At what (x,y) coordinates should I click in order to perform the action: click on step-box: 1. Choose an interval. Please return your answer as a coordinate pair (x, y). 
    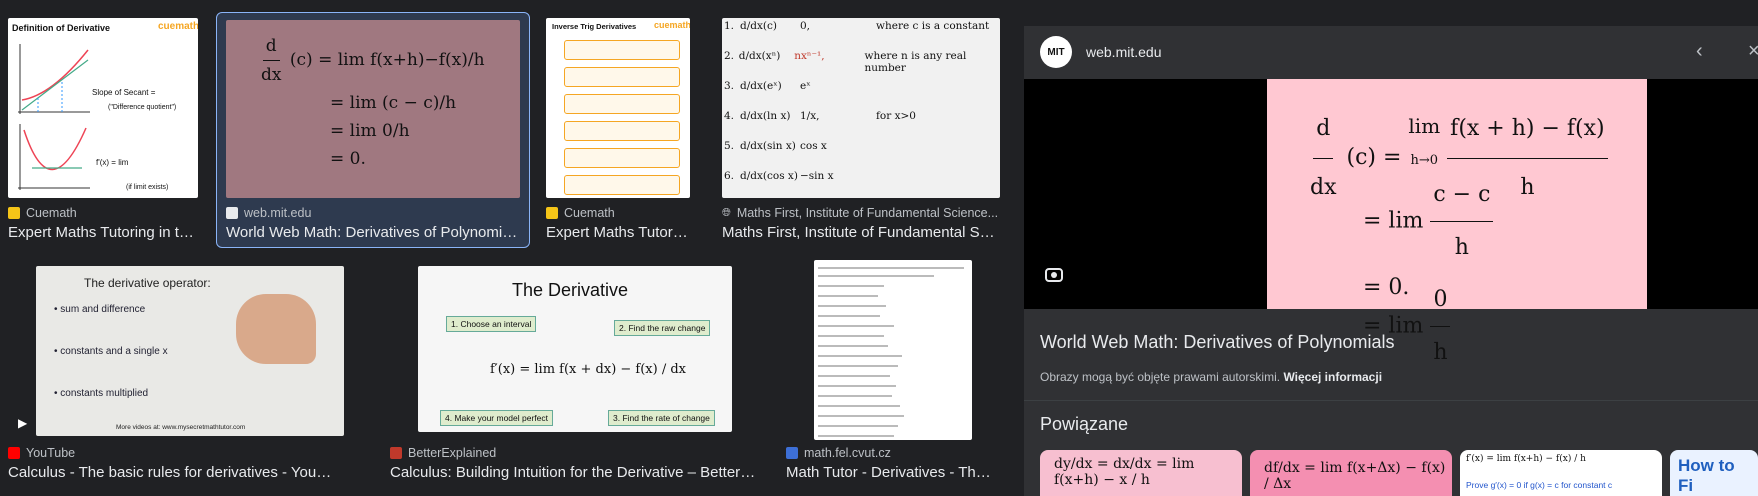
    Looking at the image, I should click on (491, 324).